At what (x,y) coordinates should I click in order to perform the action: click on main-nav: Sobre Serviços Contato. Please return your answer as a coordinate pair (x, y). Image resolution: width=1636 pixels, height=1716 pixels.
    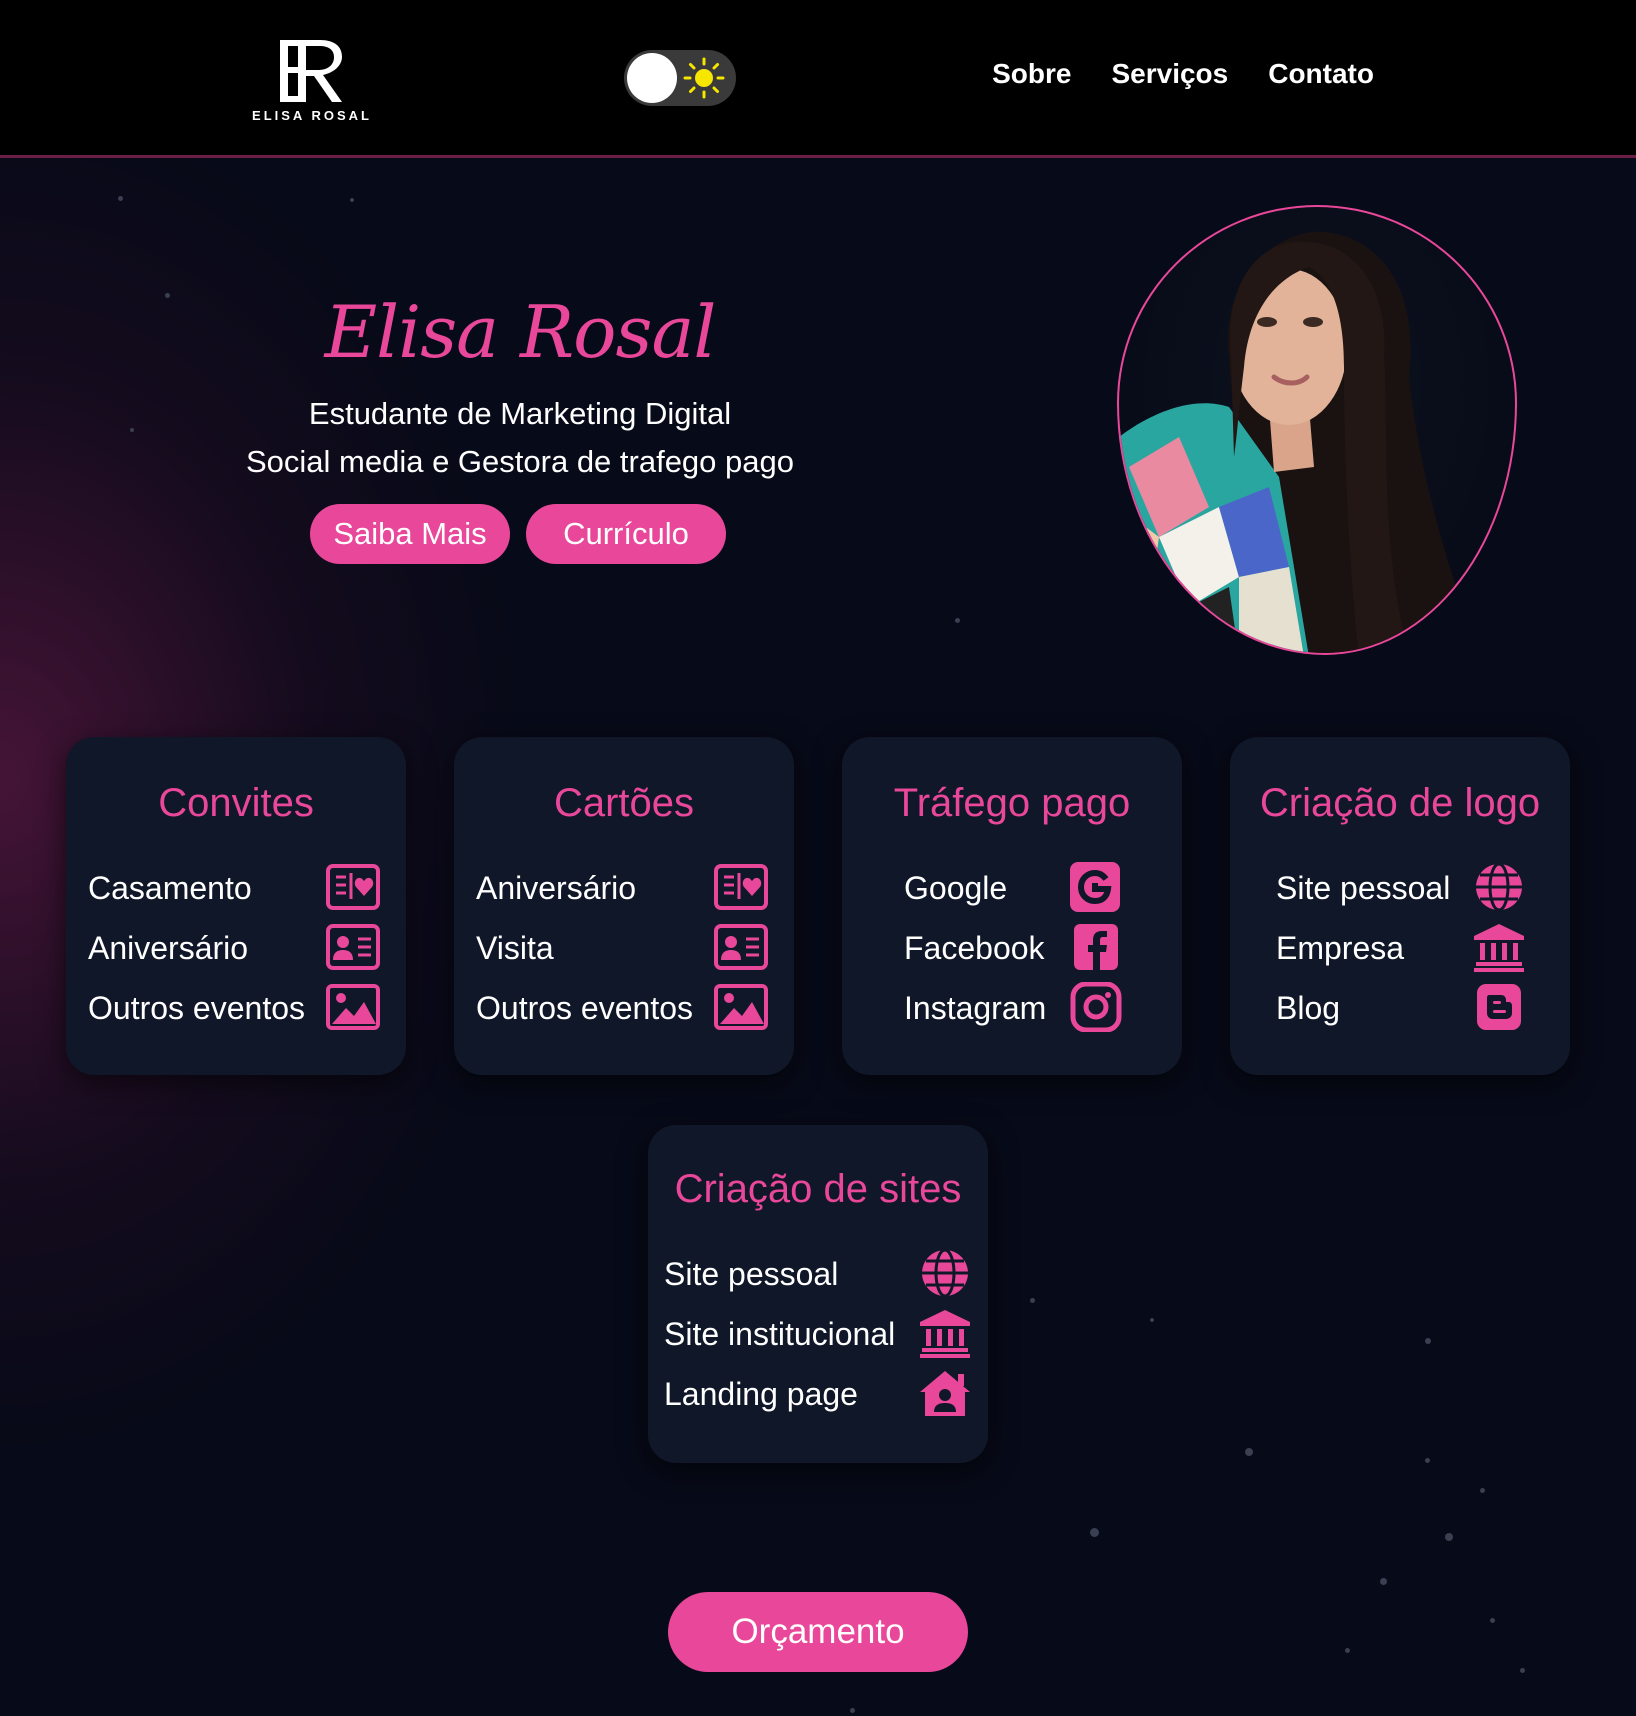
    Looking at the image, I should click on (1183, 74).